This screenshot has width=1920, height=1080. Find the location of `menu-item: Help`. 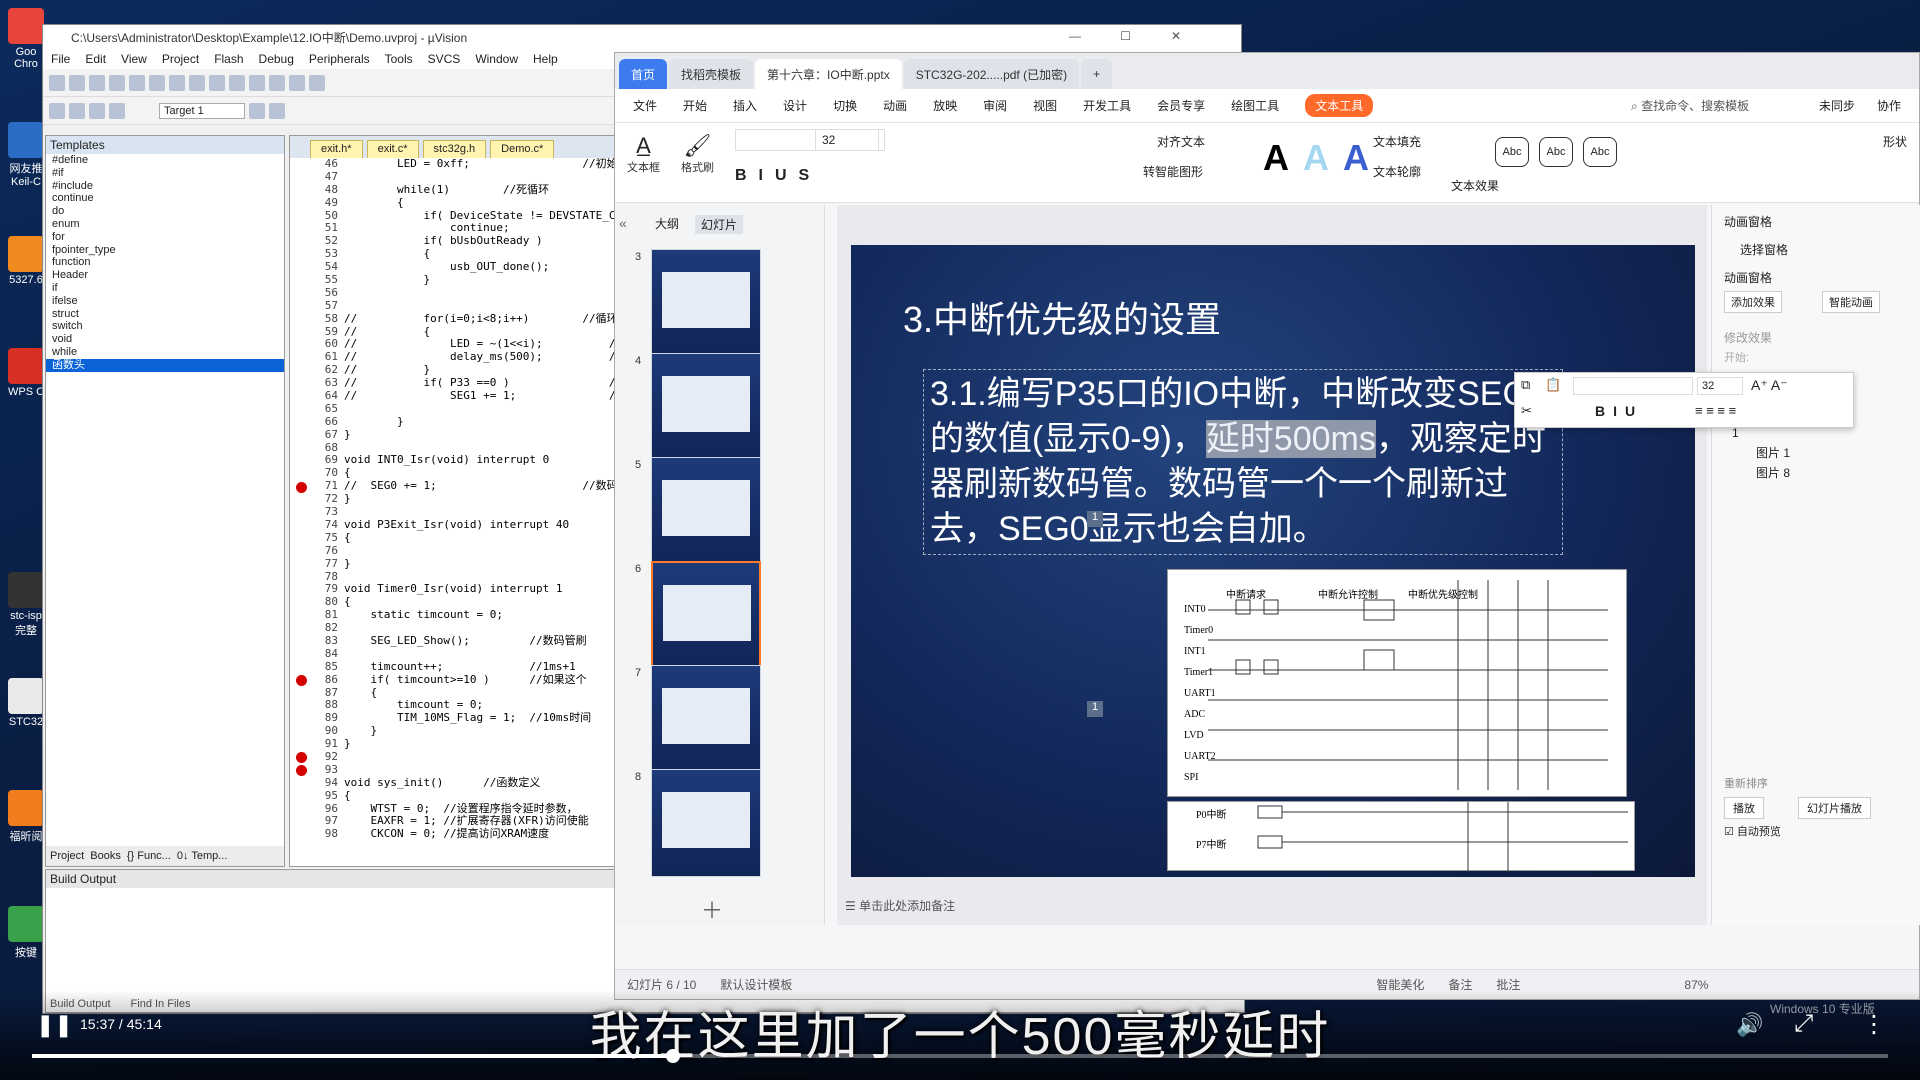

menu-item: Help is located at coordinates (545, 59).